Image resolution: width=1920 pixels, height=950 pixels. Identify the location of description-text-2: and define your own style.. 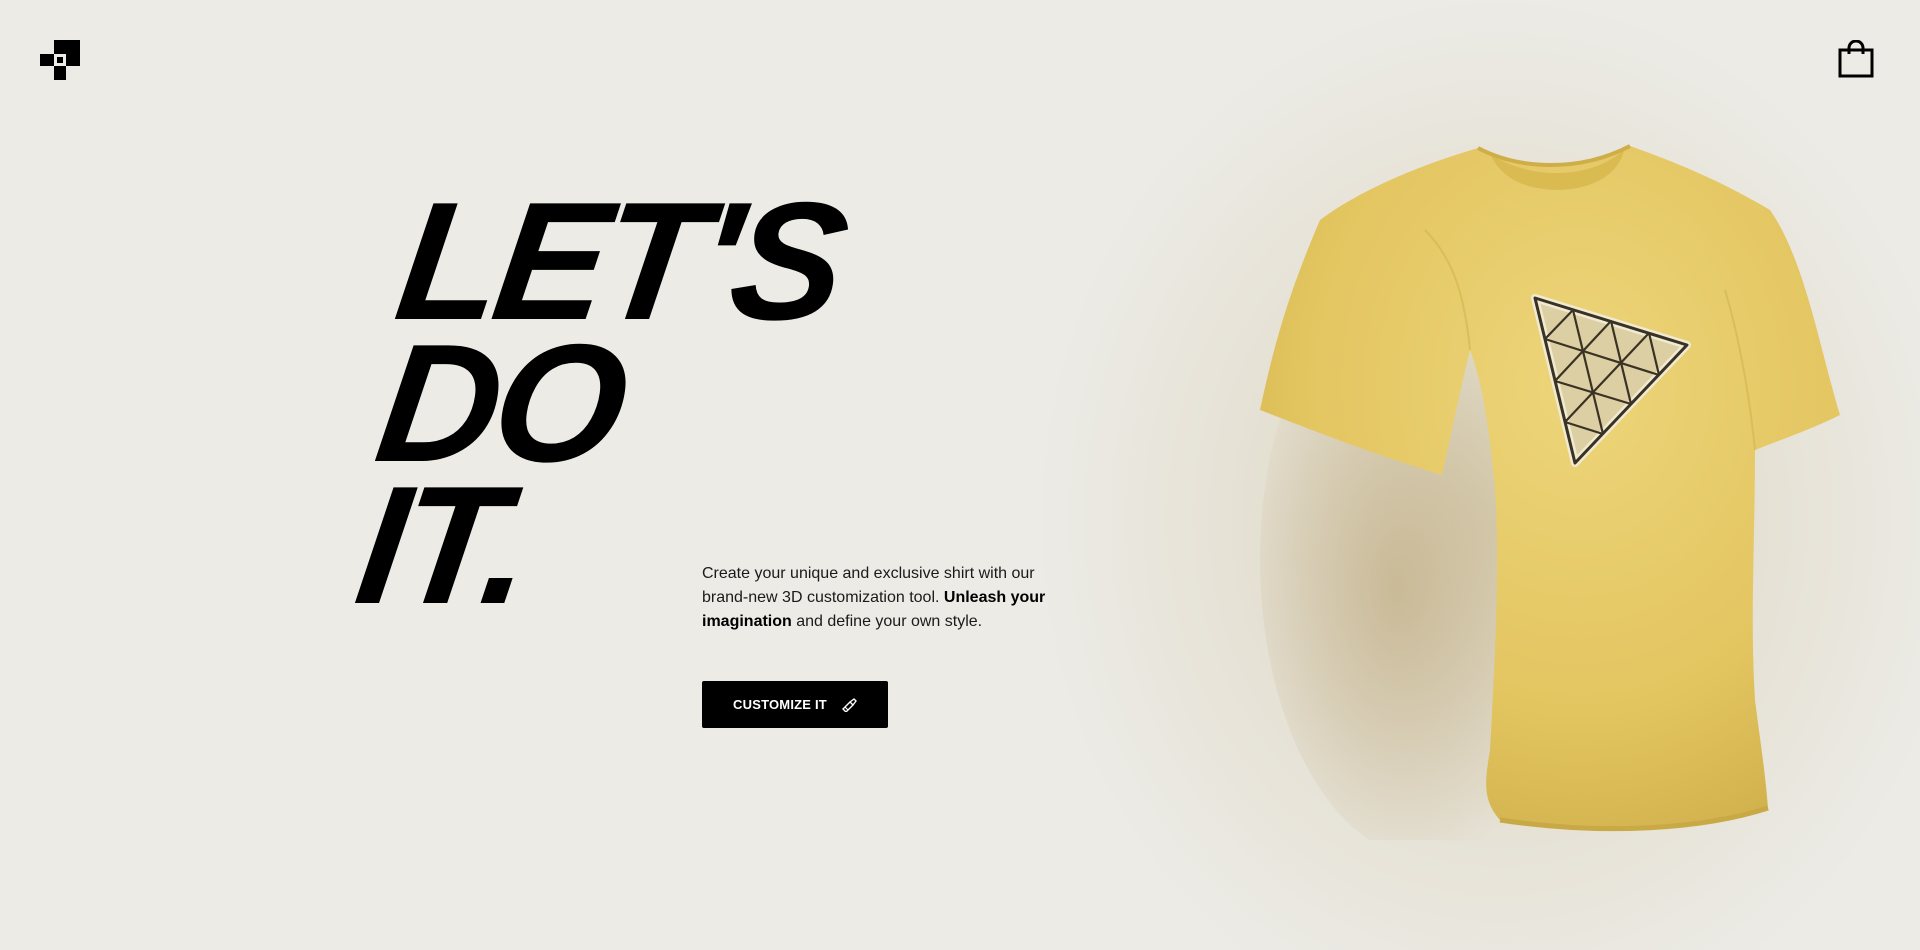
(887, 621).